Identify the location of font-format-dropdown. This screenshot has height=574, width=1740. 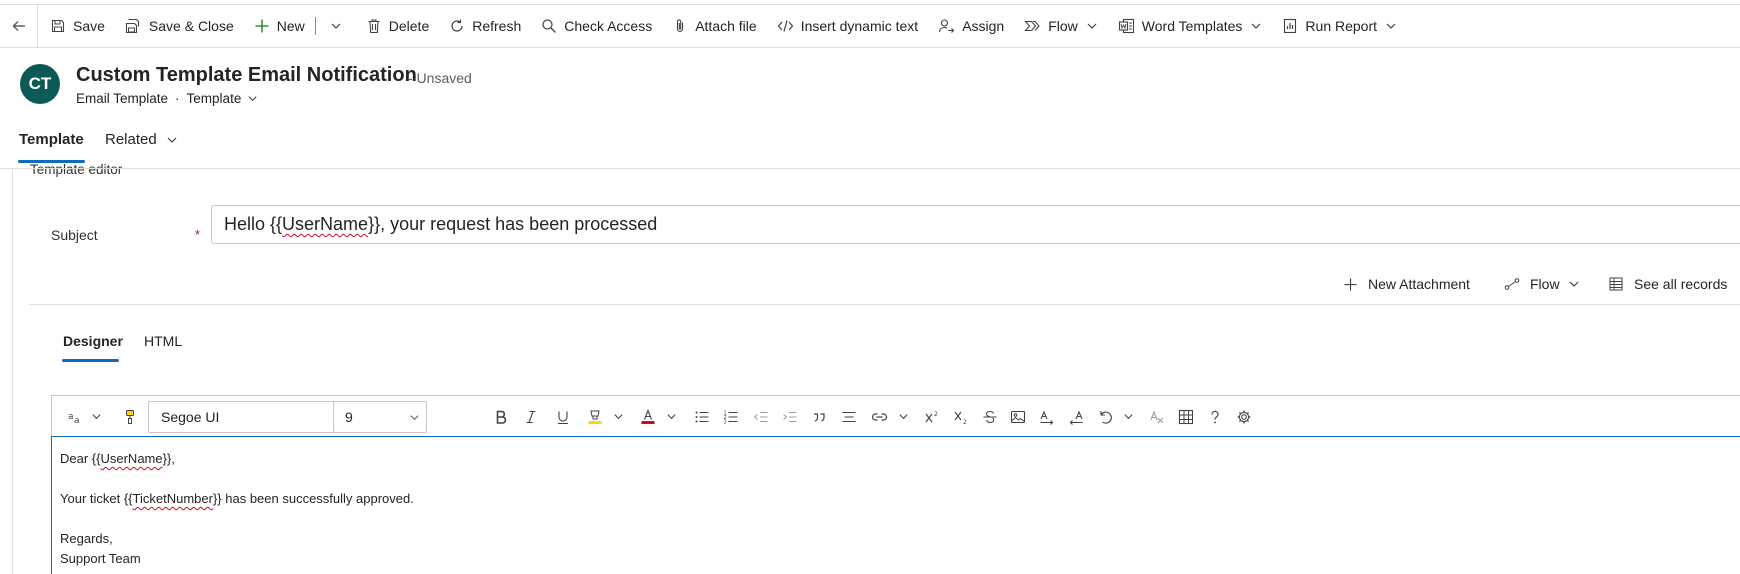
(96, 416).